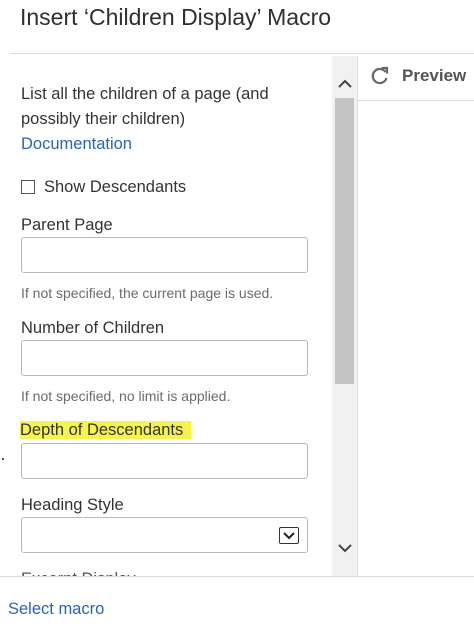 This screenshot has width=474, height=627. I want to click on show-descendants-checkbox, so click(28, 187).